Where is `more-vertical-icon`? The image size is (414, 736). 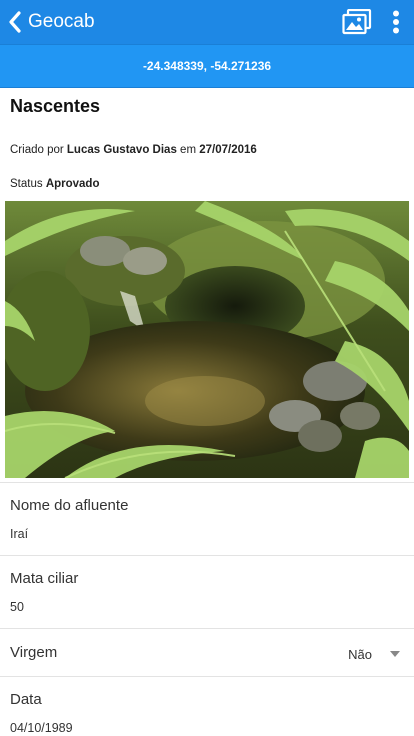
more-vertical-icon is located at coordinates (396, 22).